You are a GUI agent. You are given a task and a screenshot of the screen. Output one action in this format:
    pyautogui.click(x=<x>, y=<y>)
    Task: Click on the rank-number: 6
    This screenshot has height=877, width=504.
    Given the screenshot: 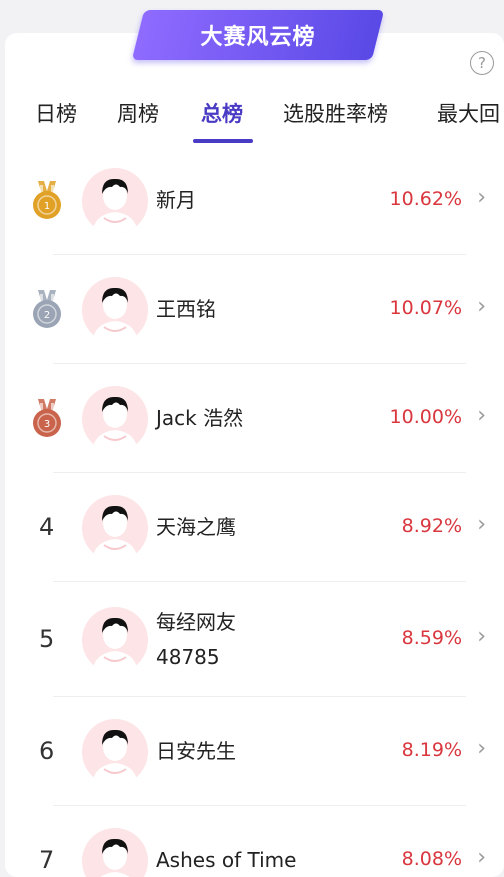 What is the action you would take?
    pyautogui.click(x=47, y=750)
    